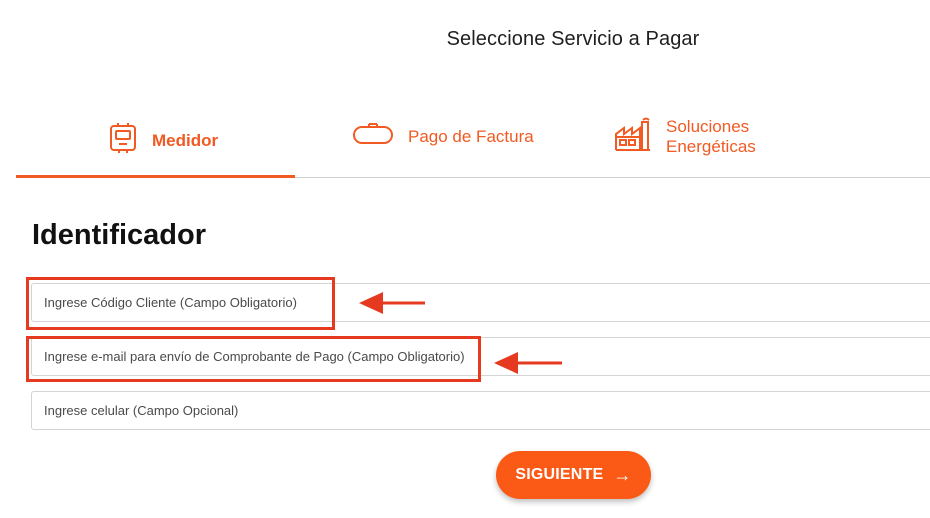  What do you see at coordinates (622, 474) in the screenshot?
I see `arrow-right-icon: →` at bounding box center [622, 474].